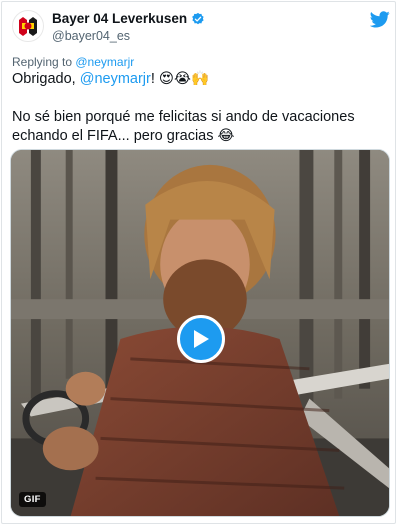 The image size is (399, 527). I want to click on verified-badge-icon, so click(198, 18).